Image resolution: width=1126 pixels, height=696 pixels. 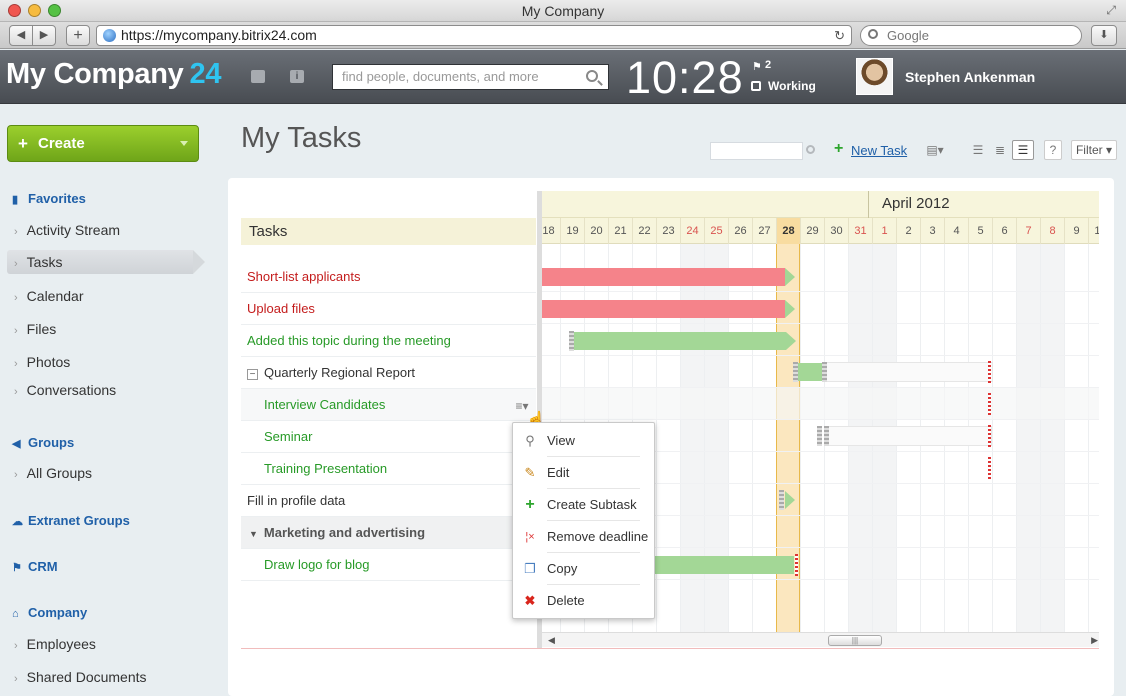 What do you see at coordinates (388, 277) in the screenshot?
I see `task-row: Short-list applicants` at bounding box center [388, 277].